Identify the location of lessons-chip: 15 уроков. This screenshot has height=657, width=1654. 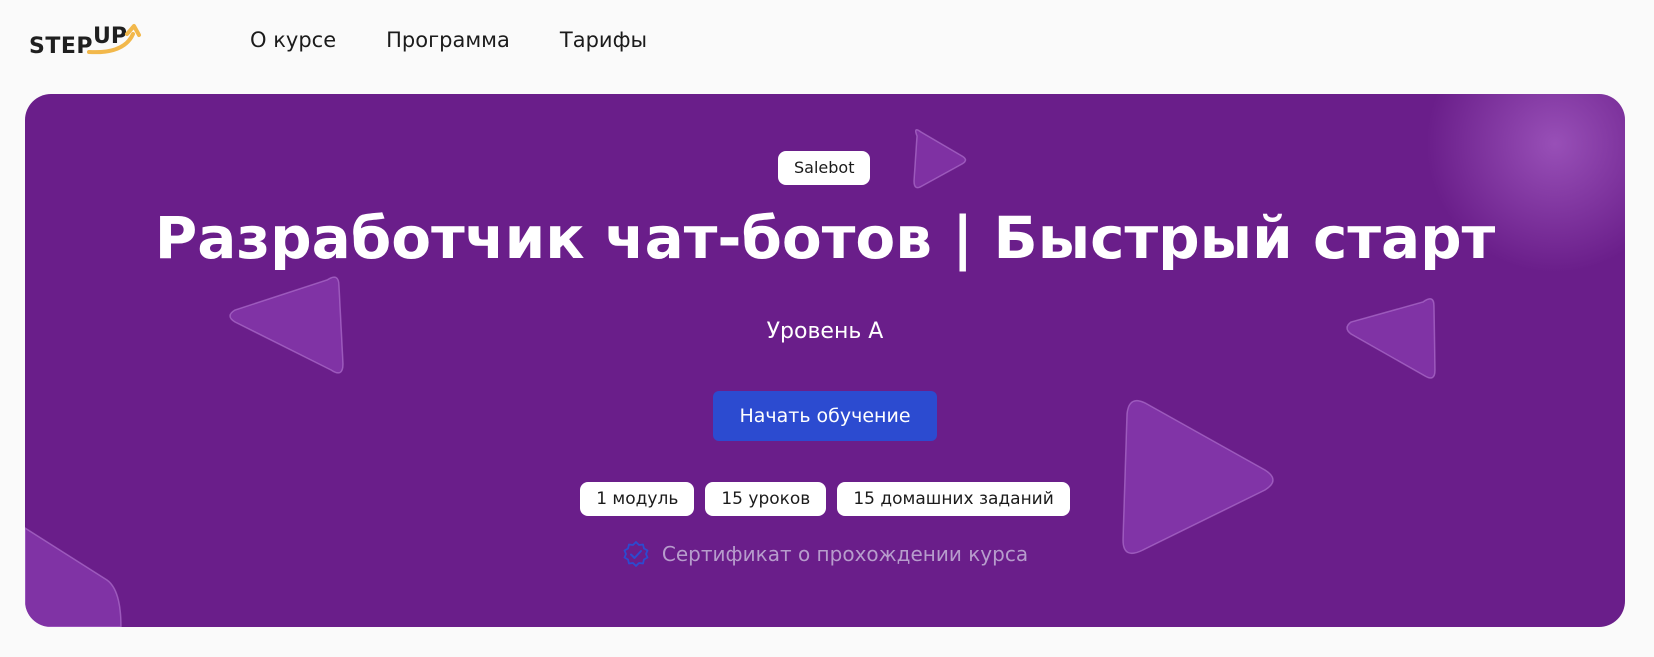
(766, 499).